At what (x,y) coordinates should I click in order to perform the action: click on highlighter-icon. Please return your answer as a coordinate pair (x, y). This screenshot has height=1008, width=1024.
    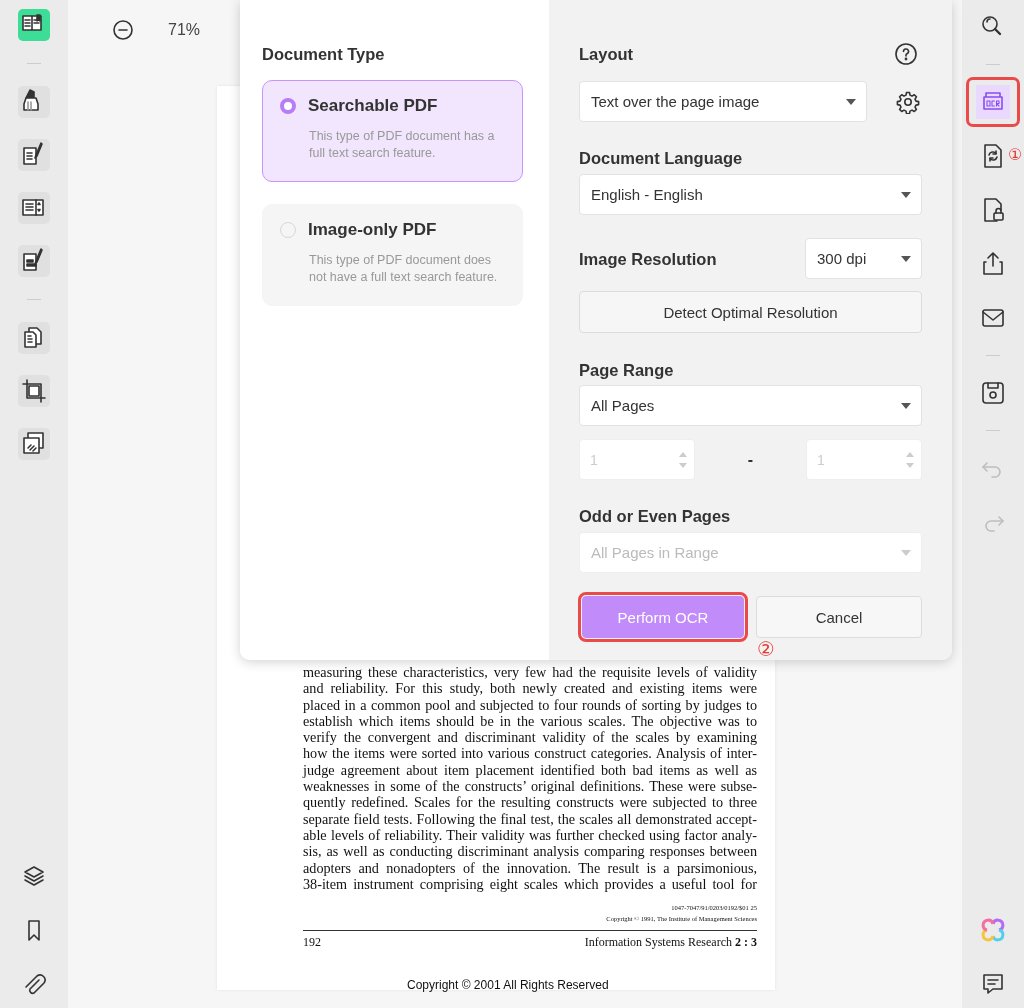
    Looking at the image, I should click on (34, 102).